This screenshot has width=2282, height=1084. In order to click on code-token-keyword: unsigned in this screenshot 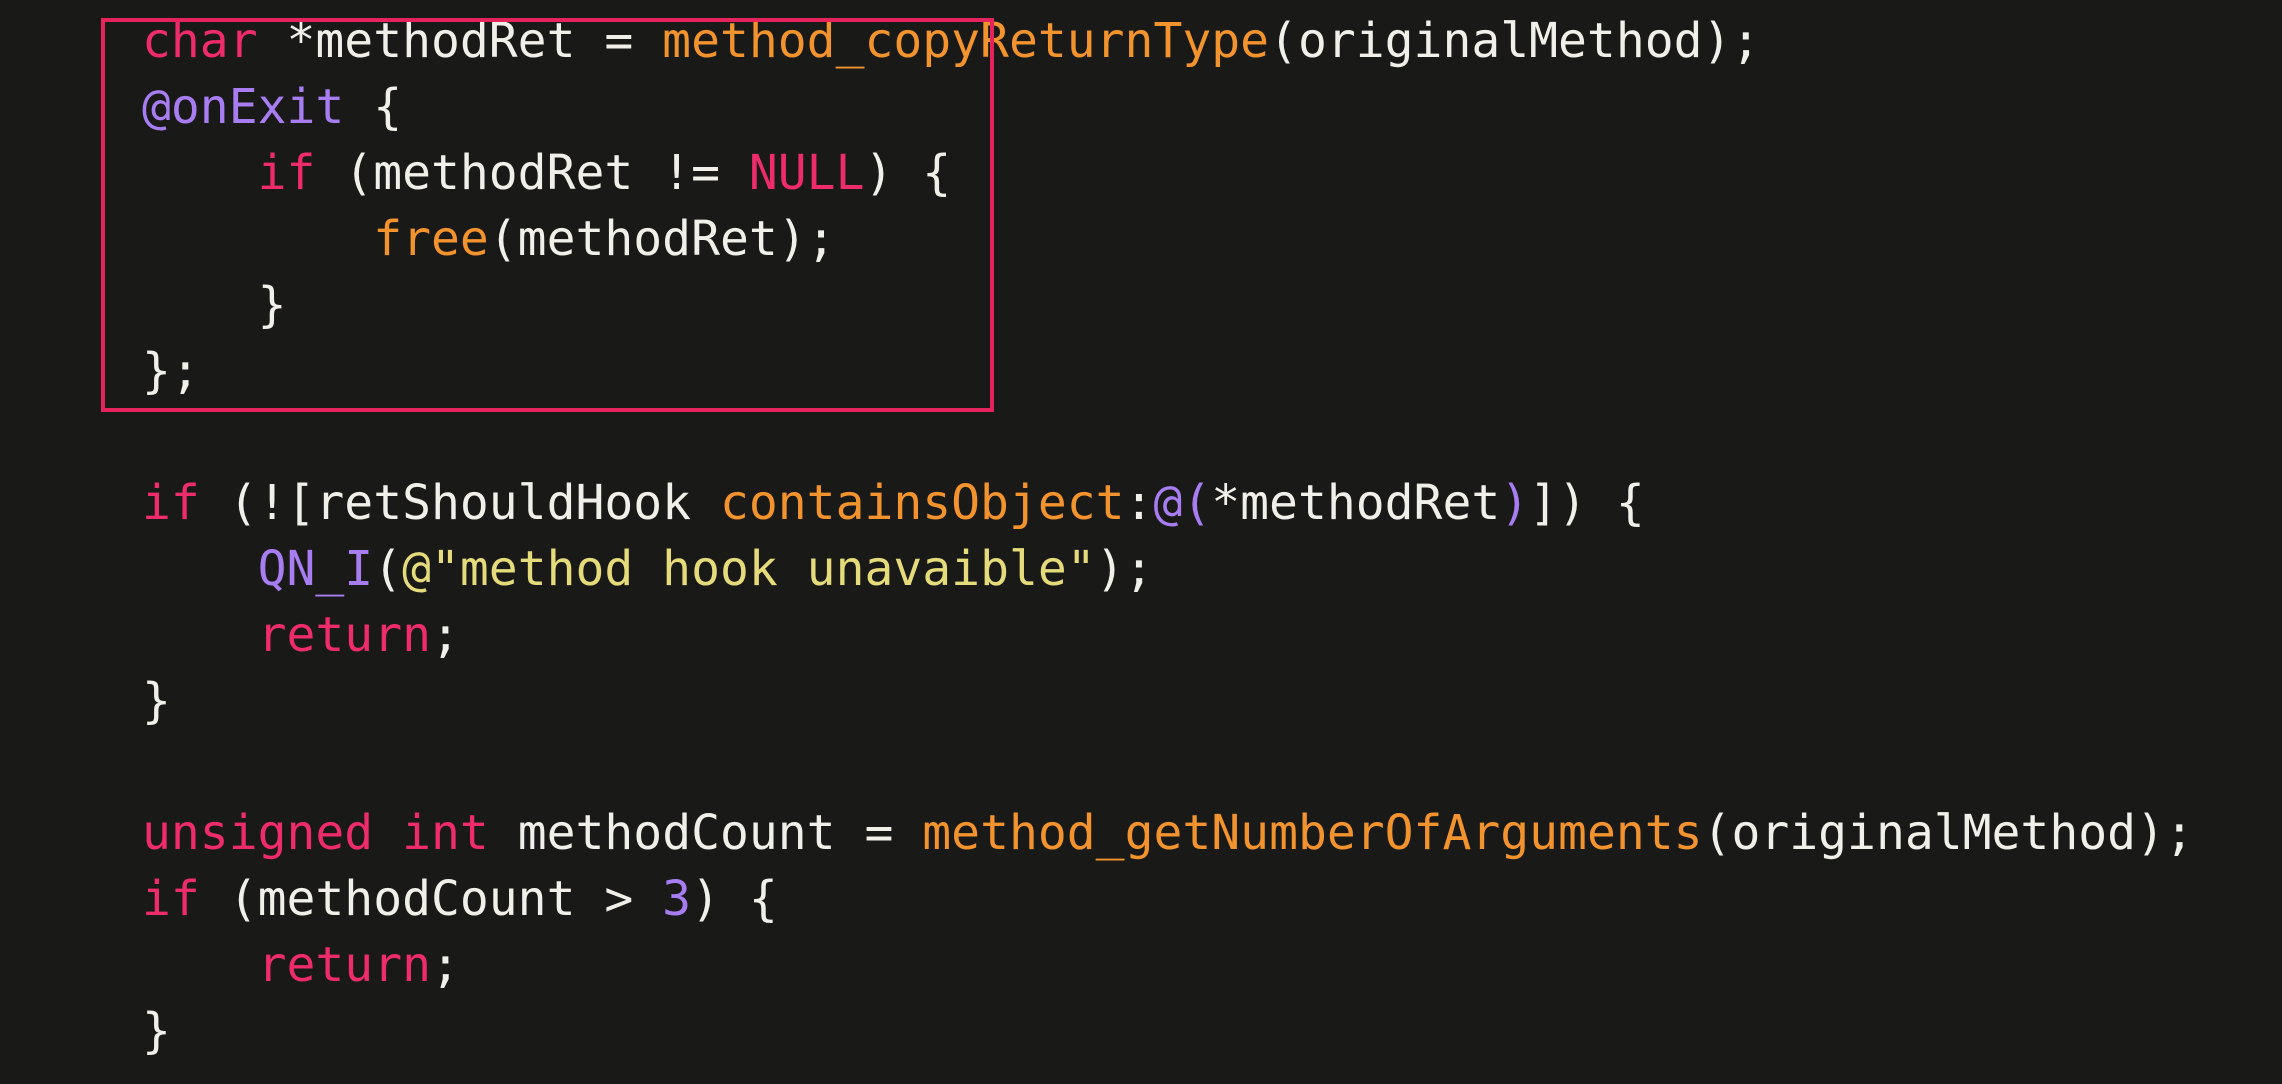, I will do `click(258, 833)`.